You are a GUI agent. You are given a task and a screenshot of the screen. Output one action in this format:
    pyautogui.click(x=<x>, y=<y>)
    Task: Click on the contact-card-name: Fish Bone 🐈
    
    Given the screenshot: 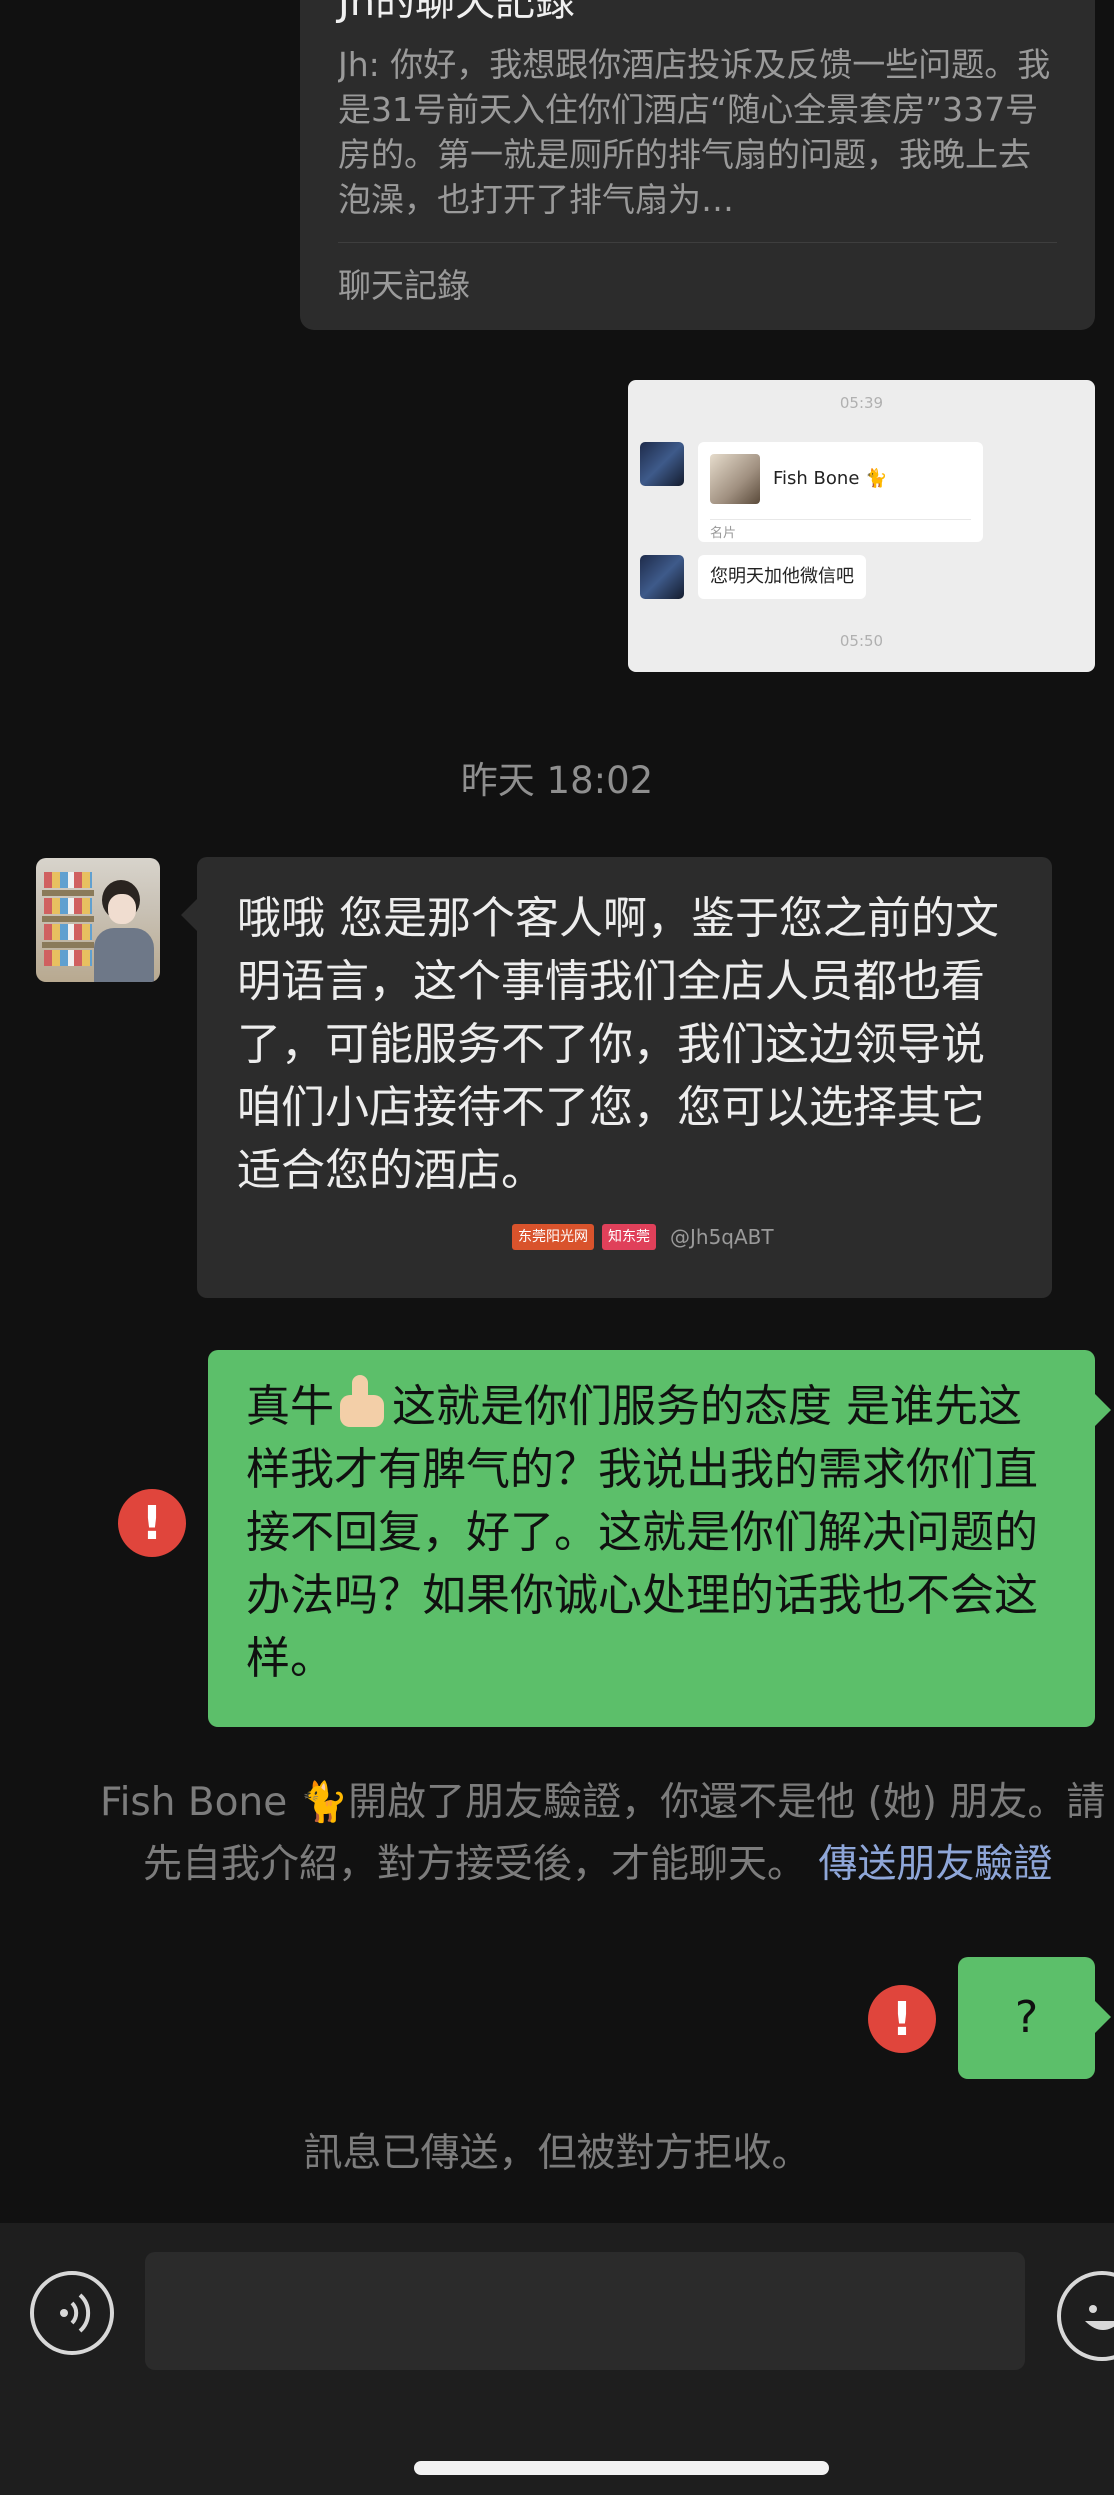 What is the action you would take?
    pyautogui.click(x=830, y=478)
    